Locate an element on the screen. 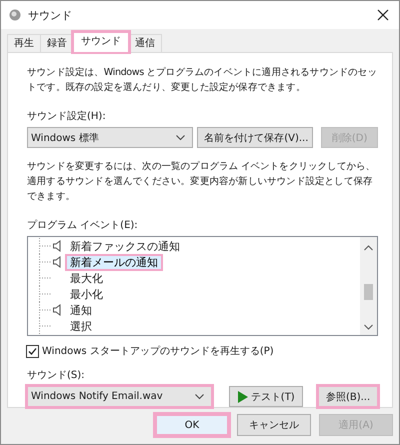  tab: 通信 is located at coordinates (145, 43).